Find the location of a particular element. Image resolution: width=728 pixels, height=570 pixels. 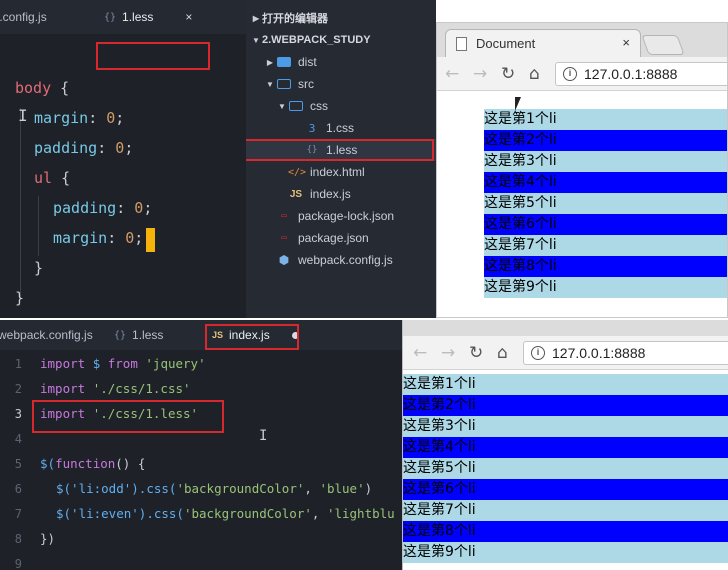

less-file-icon: {} is located at coordinates (120, 335).